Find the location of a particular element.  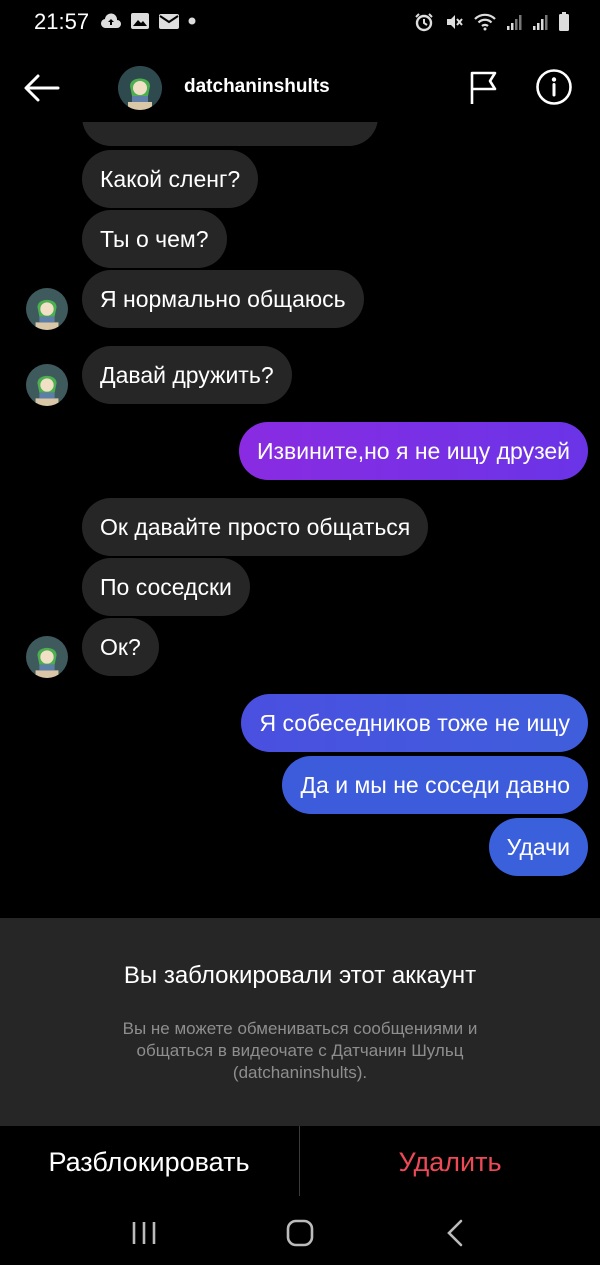

home-icon is located at coordinates (300, 1233).